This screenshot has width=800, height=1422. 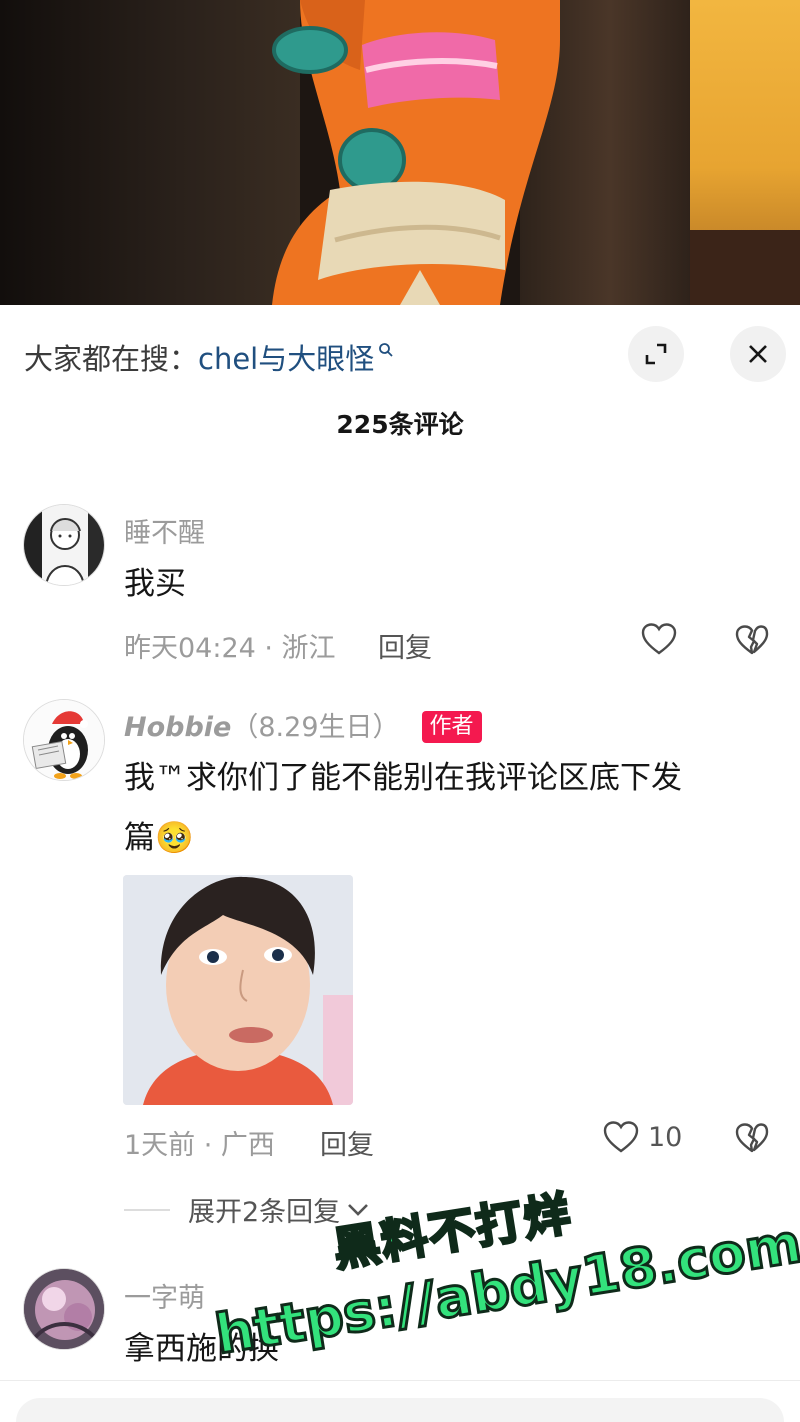 I want to click on search-suggestion-prefix: 大家都在搜：, so click(x=111, y=359).